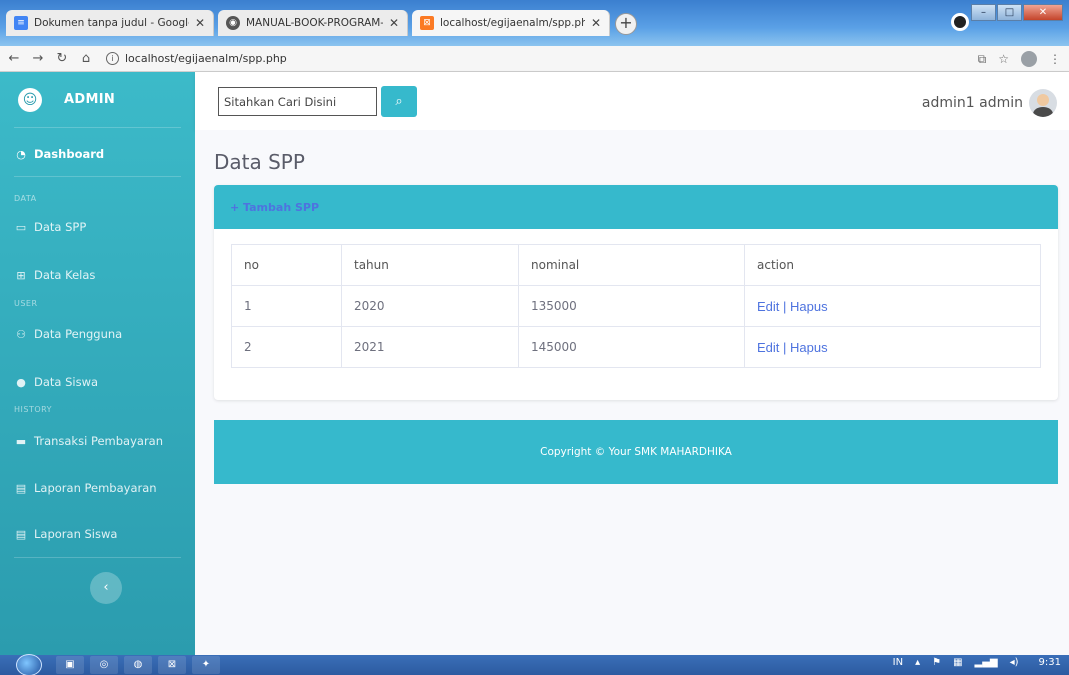 The height and width of the screenshot is (675, 1069). I want to click on add-spp-button: + Tambah SPP, so click(274, 207).